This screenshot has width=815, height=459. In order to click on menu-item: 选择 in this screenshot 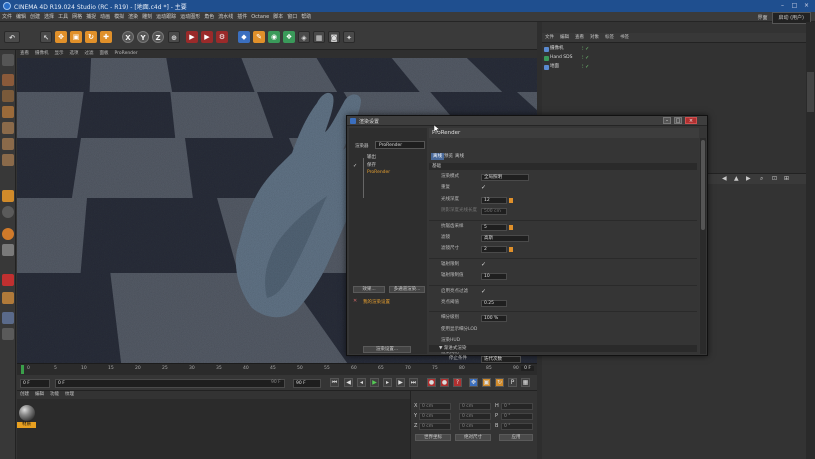, I will do `click(49, 17)`.